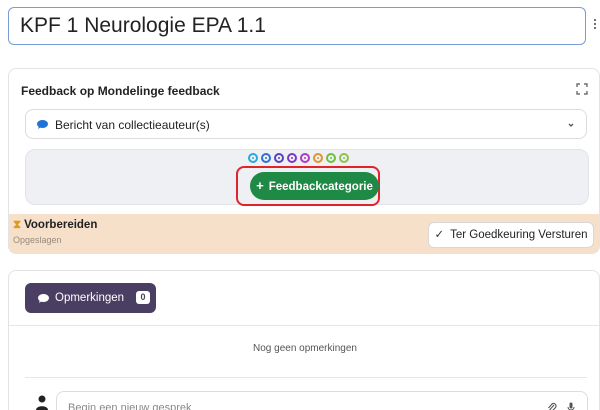  I want to click on fullscreen-icon, so click(582, 89).